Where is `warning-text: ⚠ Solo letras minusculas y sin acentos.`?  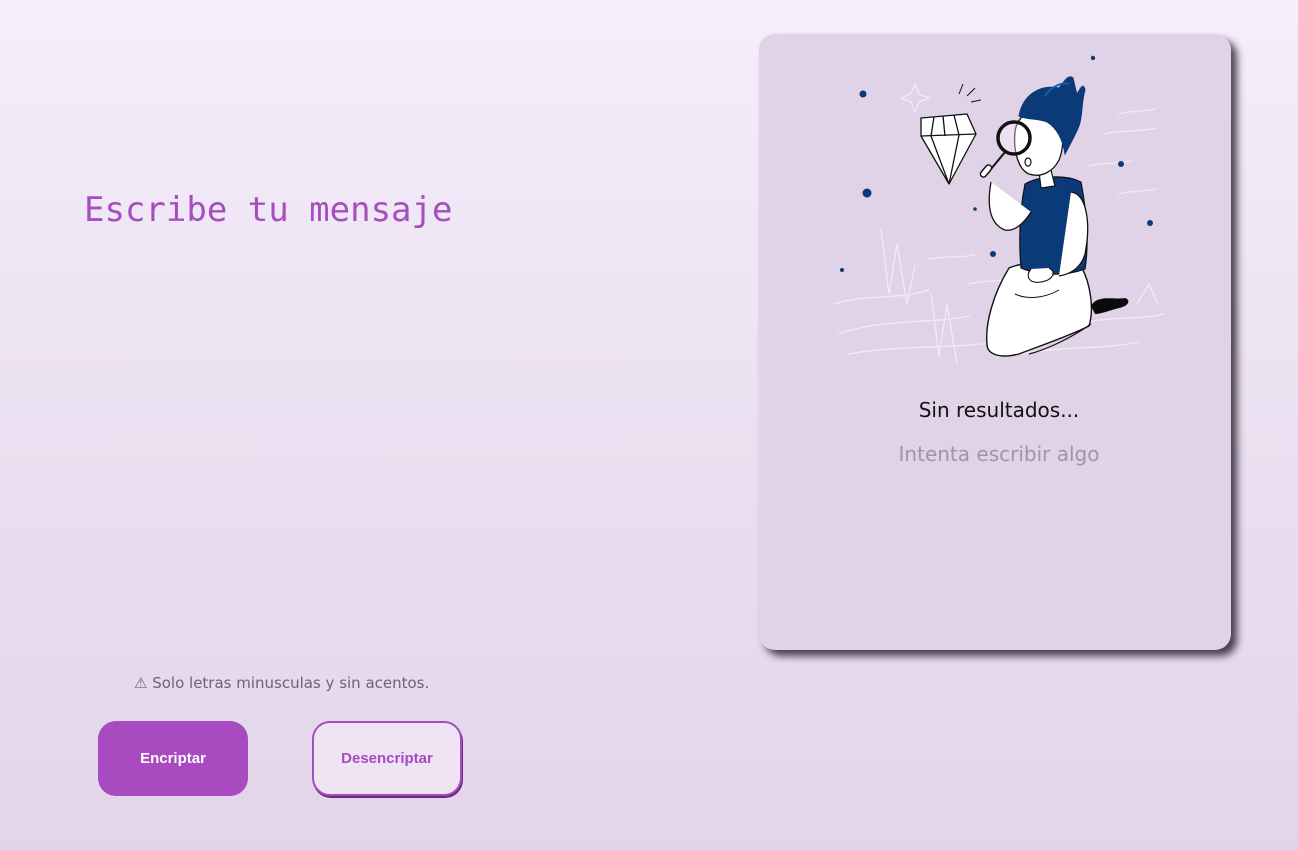
warning-text: ⚠ Solo letras minusculas y sin acentos. is located at coordinates (282, 683).